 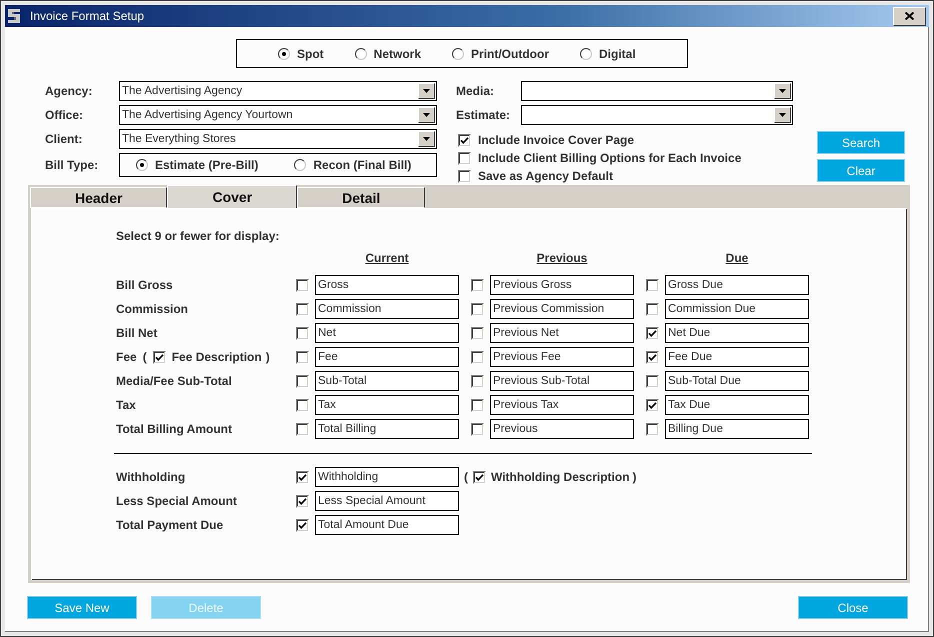 What do you see at coordinates (387, 309) in the screenshot?
I see `text-field: Commission` at bounding box center [387, 309].